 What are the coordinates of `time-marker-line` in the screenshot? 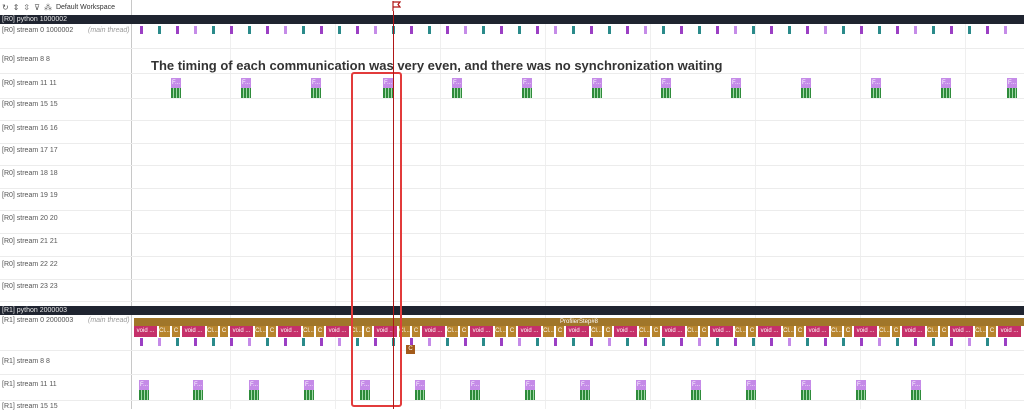 It's located at (393, 210).